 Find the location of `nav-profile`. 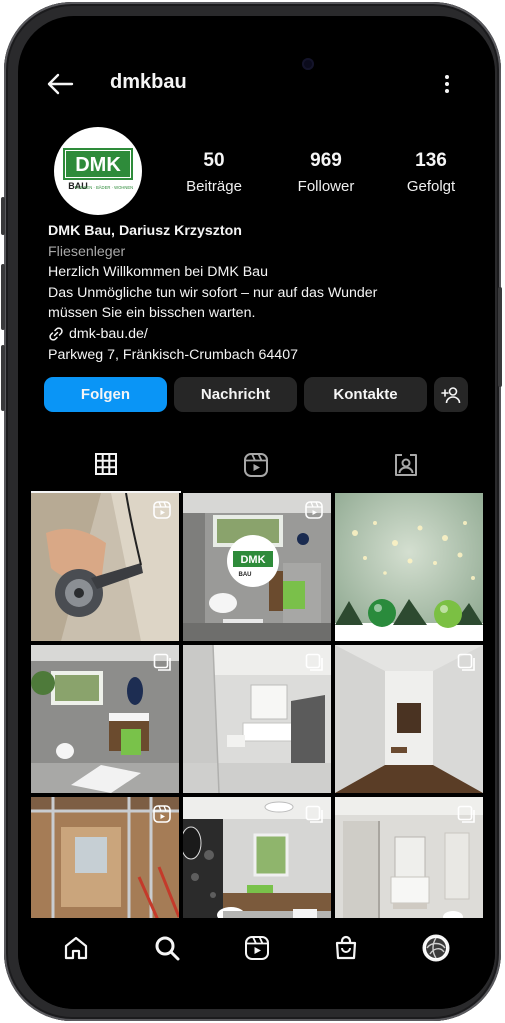

nav-profile is located at coordinates (436, 948).